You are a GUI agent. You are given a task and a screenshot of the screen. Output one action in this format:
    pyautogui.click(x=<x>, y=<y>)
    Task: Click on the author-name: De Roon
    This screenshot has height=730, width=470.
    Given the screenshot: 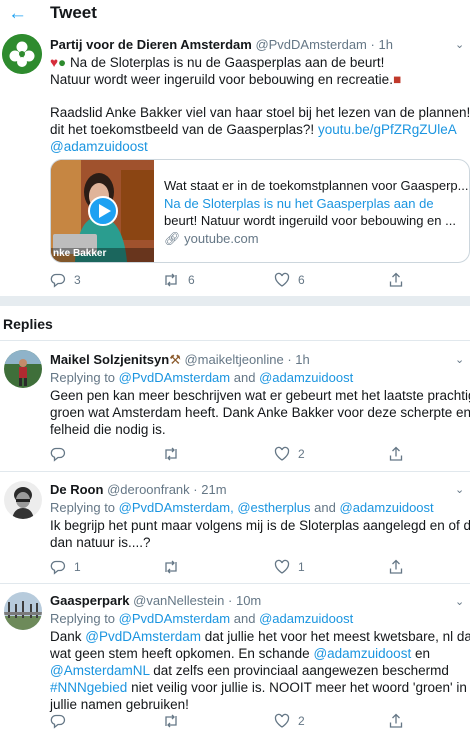 What is the action you would take?
    pyautogui.click(x=76, y=489)
    